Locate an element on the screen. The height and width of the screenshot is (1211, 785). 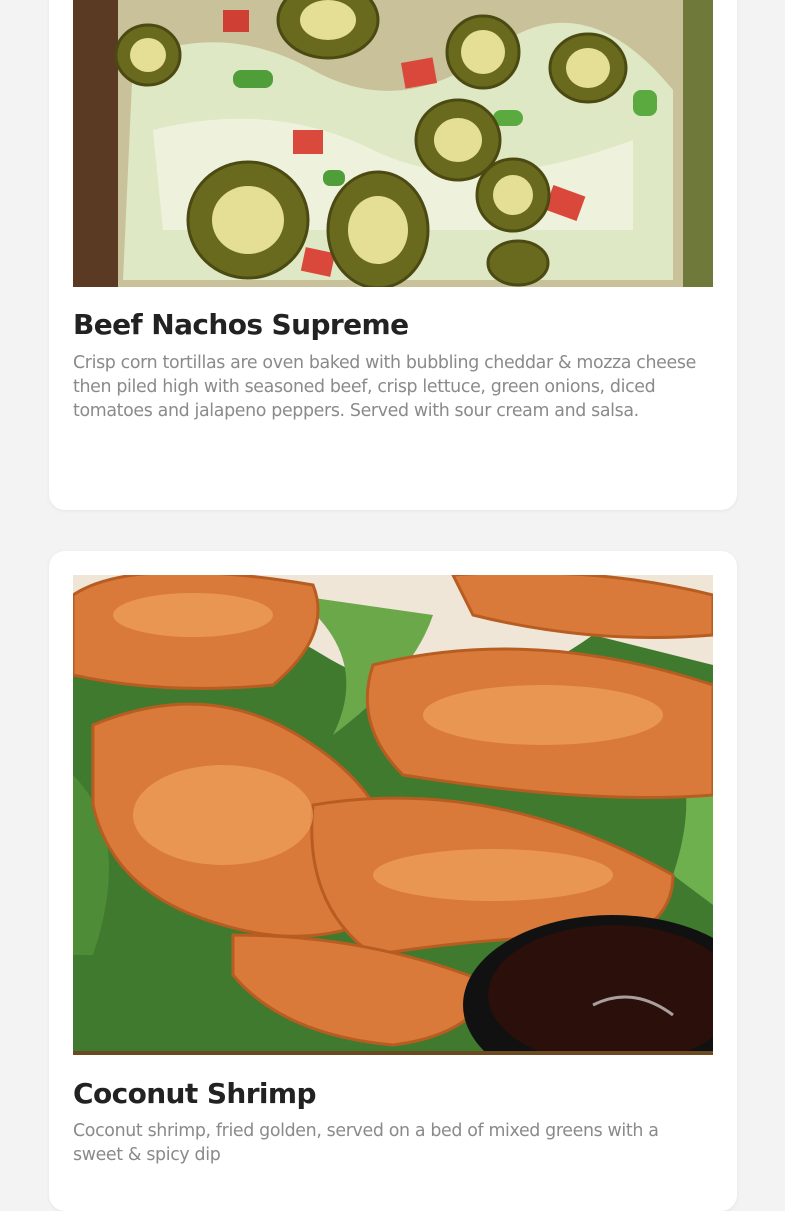
menu-item-title: Beef Nachos Supreme is located at coordinates (241, 324).